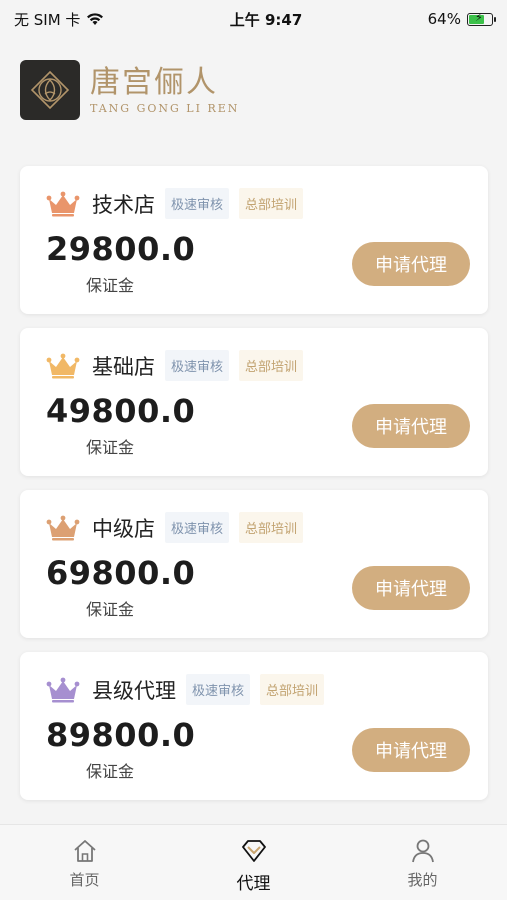  What do you see at coordinates (121, 411) in the screenshot?
I see `plan-price: 49800.0` at bounding box center [121, 411].